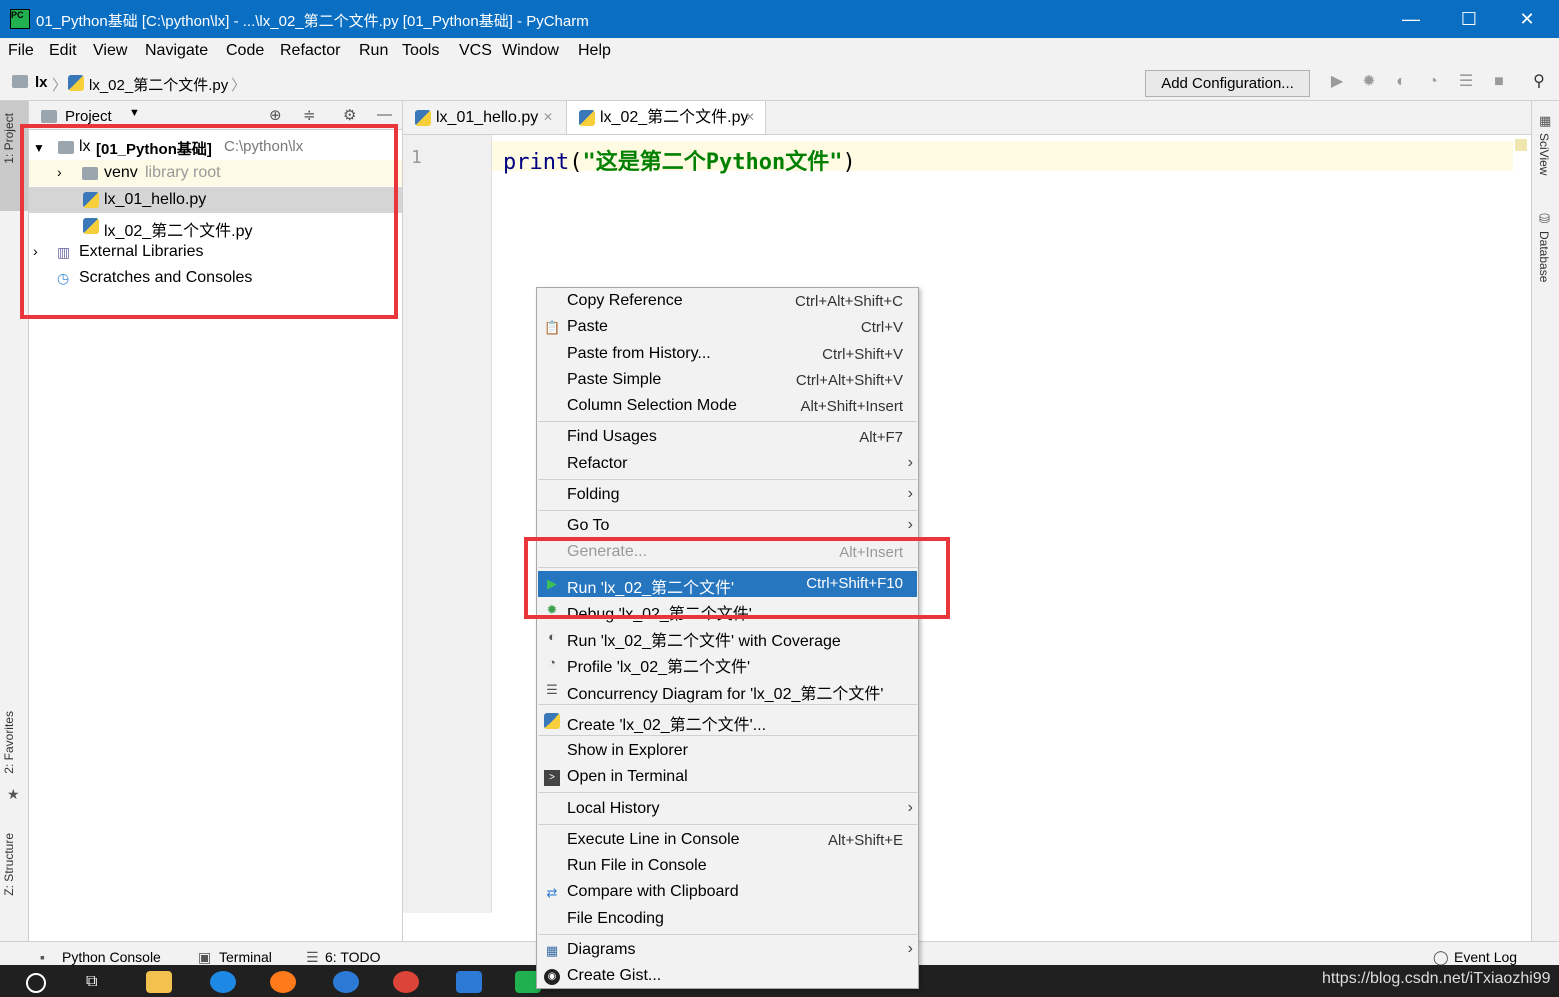 This screenshot has width=1559, height=997. Describe the element at coordinates (727, 810) in the screenshot. I see `menu-item-local-history: Local History ›` at that location.